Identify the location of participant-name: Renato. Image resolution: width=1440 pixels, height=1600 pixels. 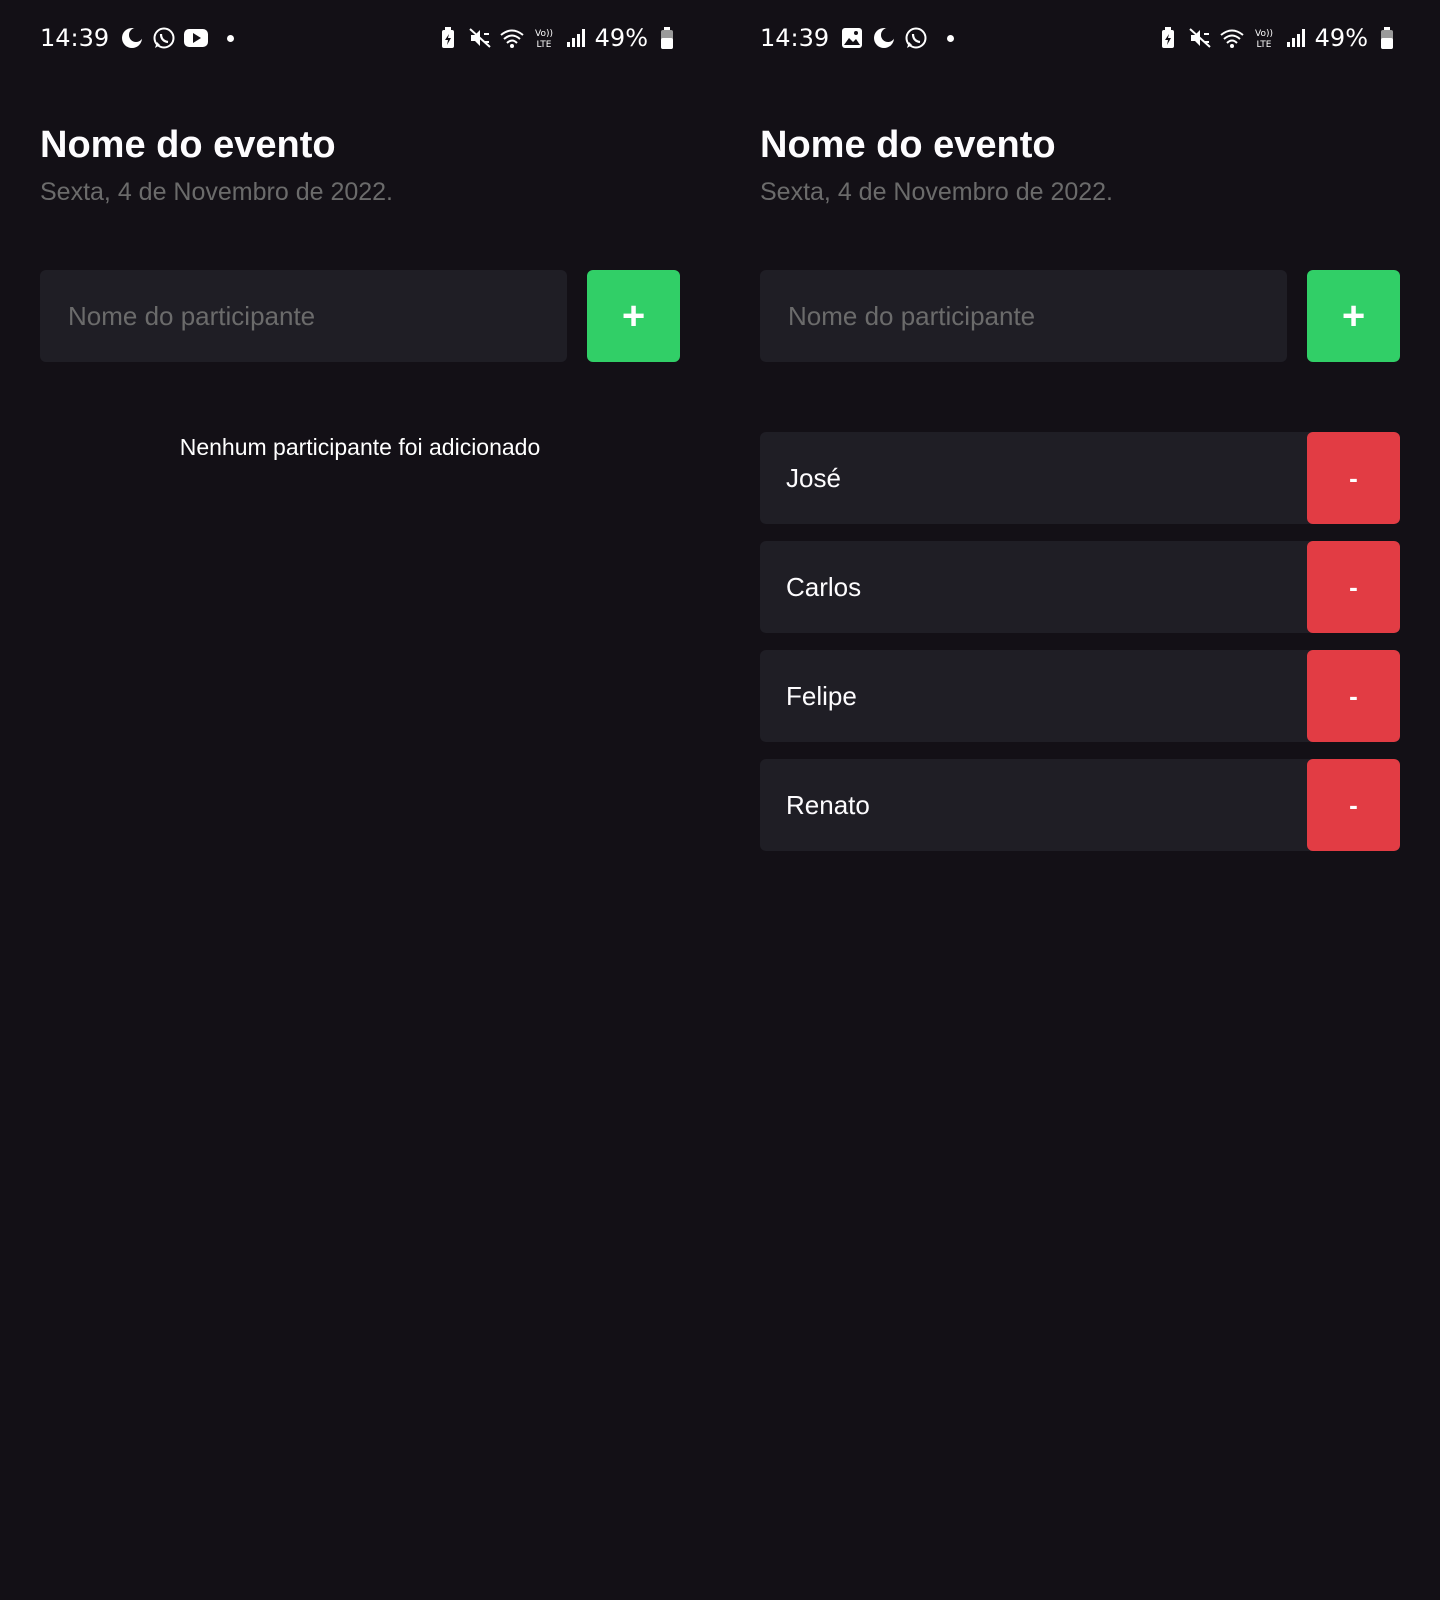
(828, 804).